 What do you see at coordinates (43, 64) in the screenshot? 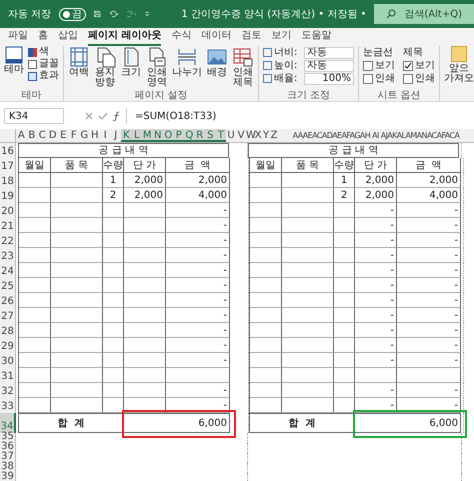
I see `theme-option-button: 글꼴` at bounding box center [43, 64].